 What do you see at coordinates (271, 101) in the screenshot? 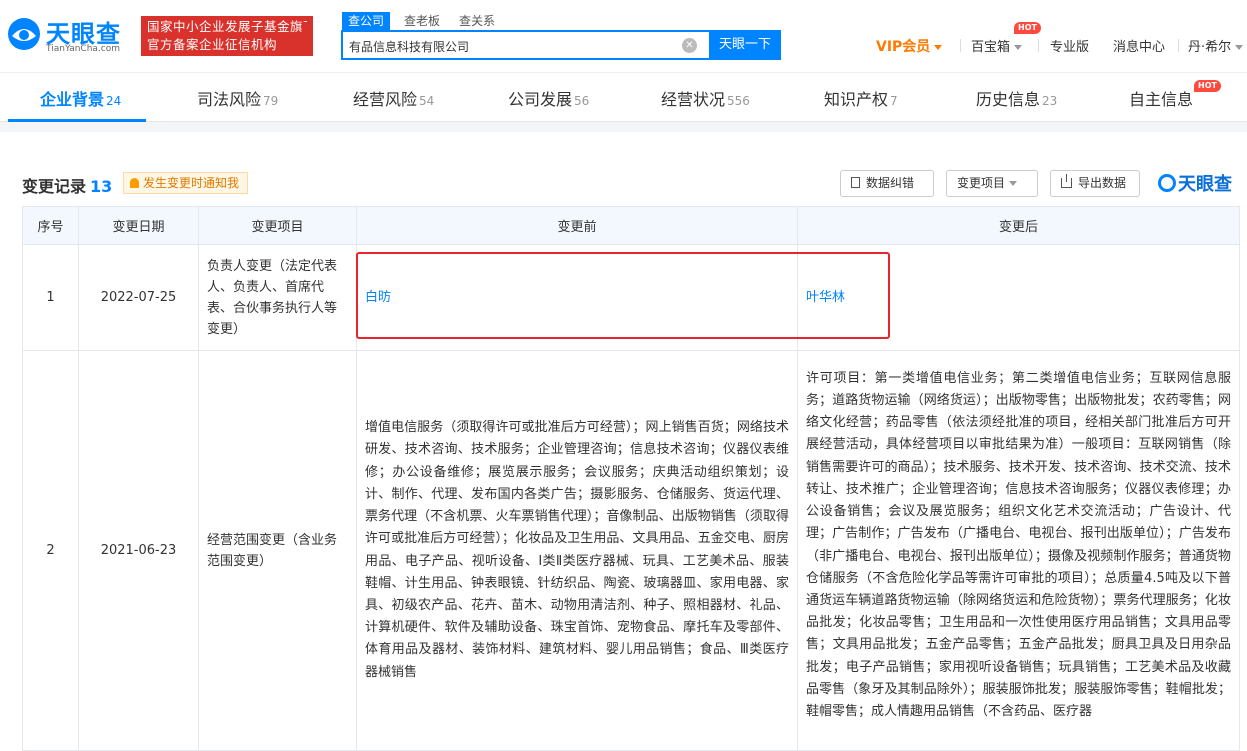
I see `tab-count: 79` at bounding box center [271, 101].